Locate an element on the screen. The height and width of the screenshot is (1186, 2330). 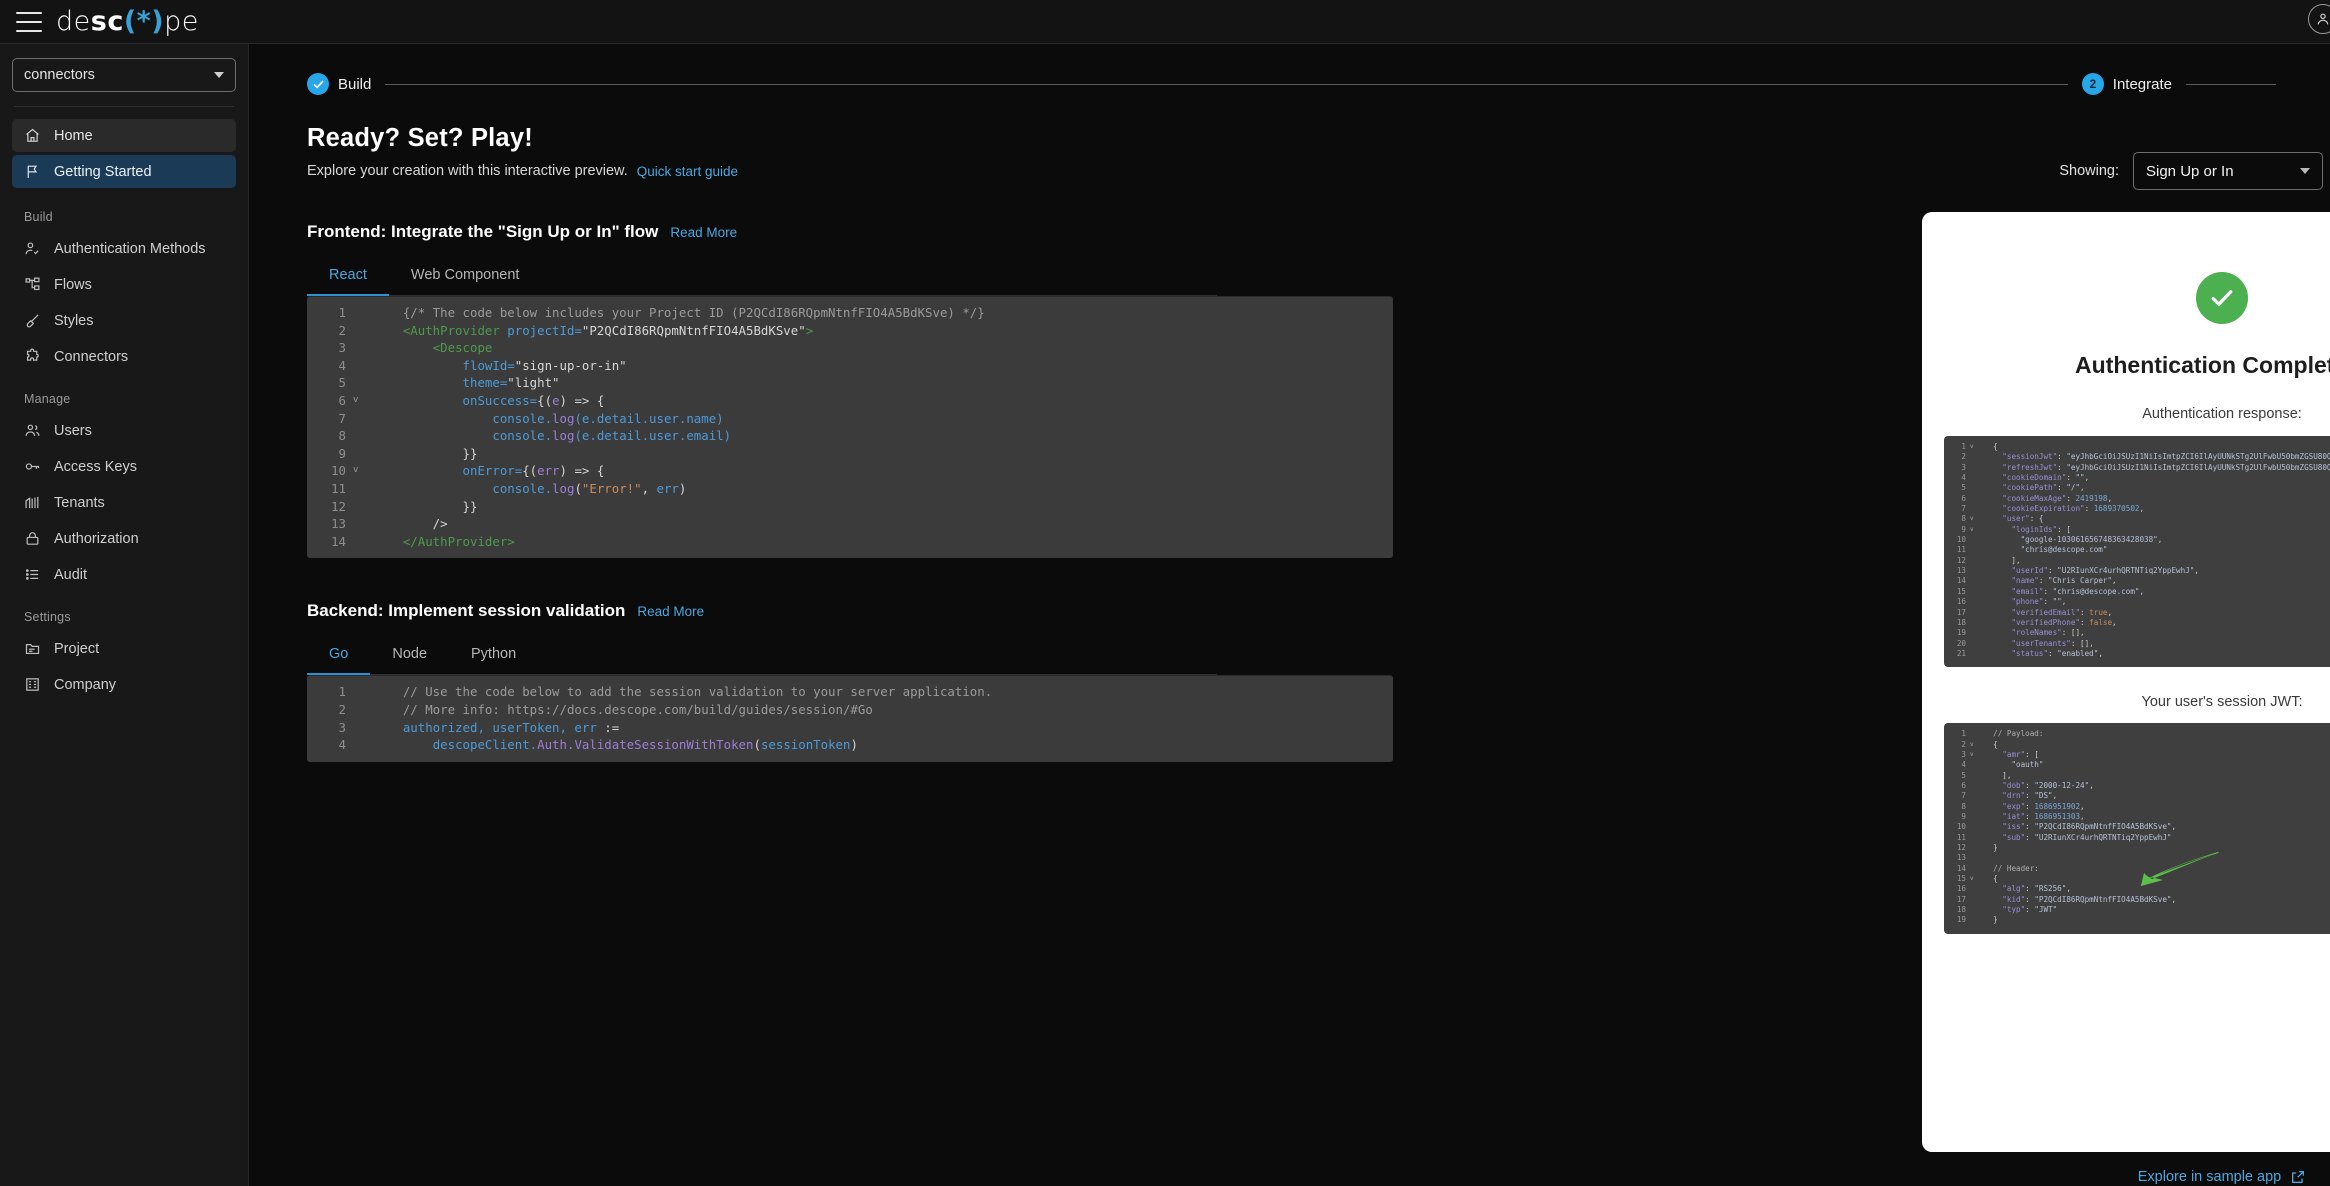
tab-react: React is located at coordinates (348, 277).